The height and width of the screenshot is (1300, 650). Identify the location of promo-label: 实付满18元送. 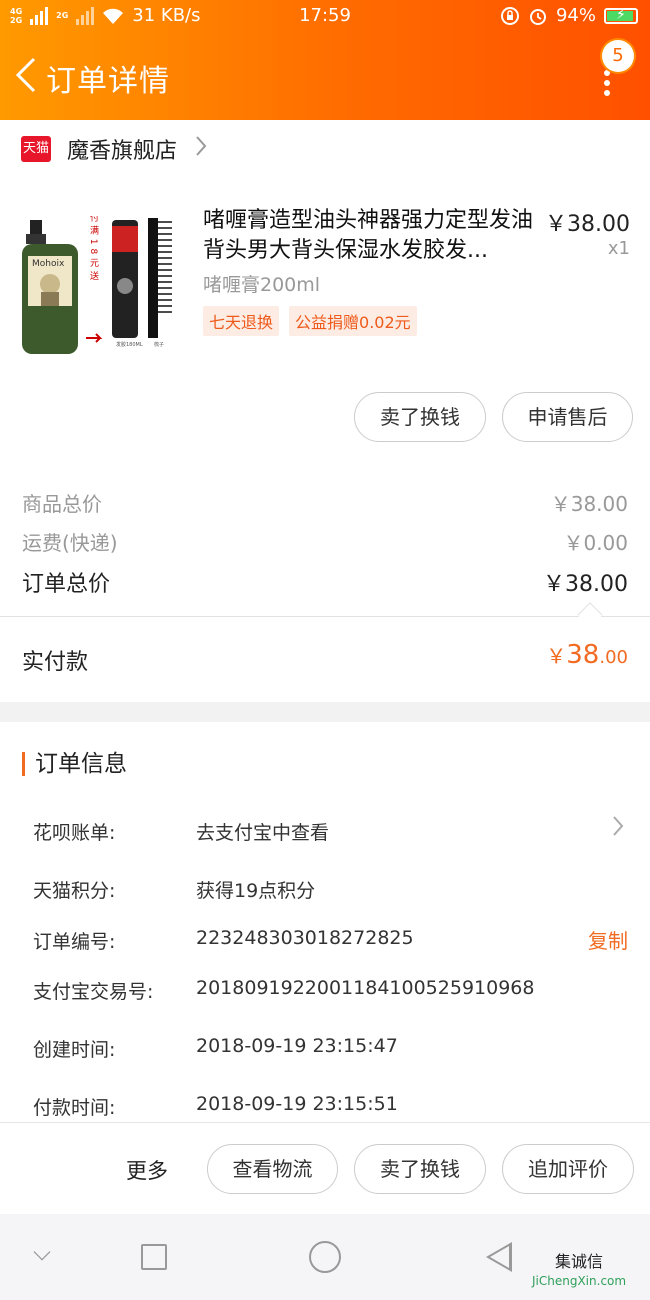
(93, 250).